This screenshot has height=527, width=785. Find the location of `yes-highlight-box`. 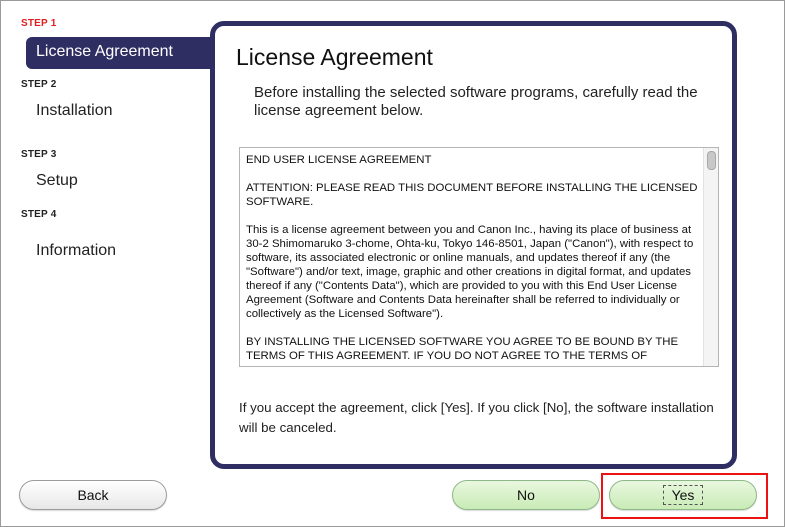

yes-highlight-box is located at coordinates (684, 496).